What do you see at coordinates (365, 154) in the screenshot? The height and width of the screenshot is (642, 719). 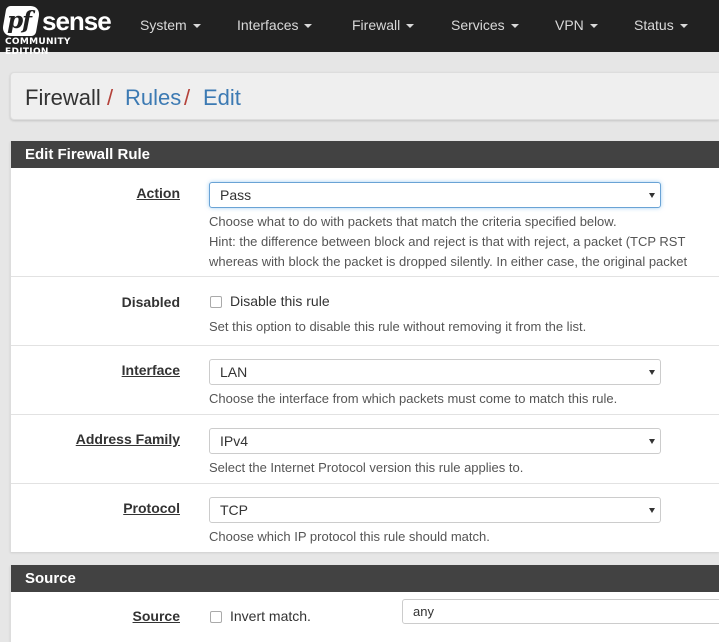 I see `panel-title: Edit Firewall Rule` at bounding box center [365, 154].